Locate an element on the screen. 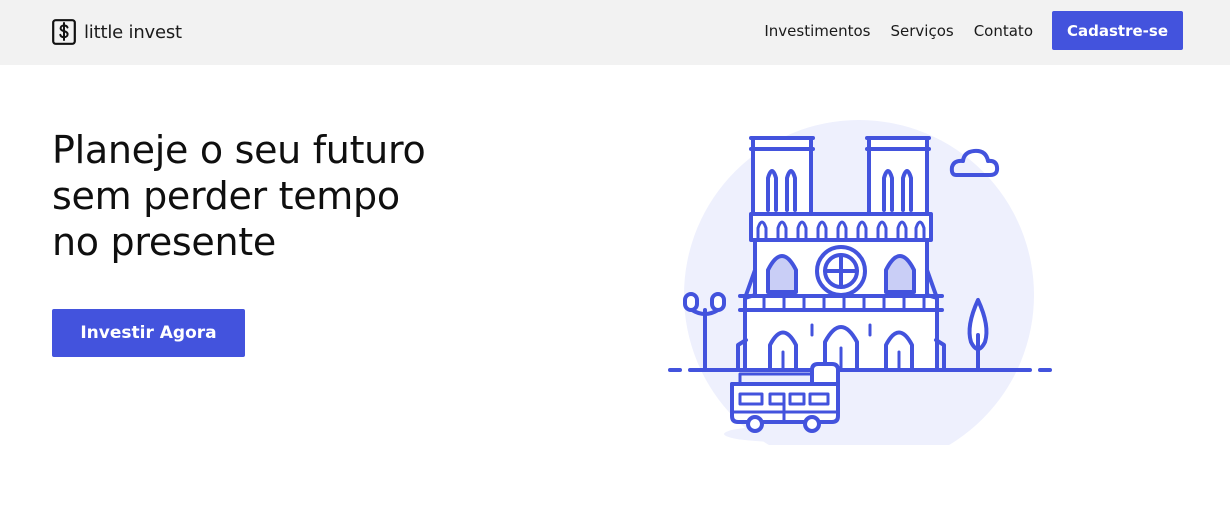 This screenshot has width=1230, height=505. nav-link-servicos: Serviços is located at coordinates (922, 31).